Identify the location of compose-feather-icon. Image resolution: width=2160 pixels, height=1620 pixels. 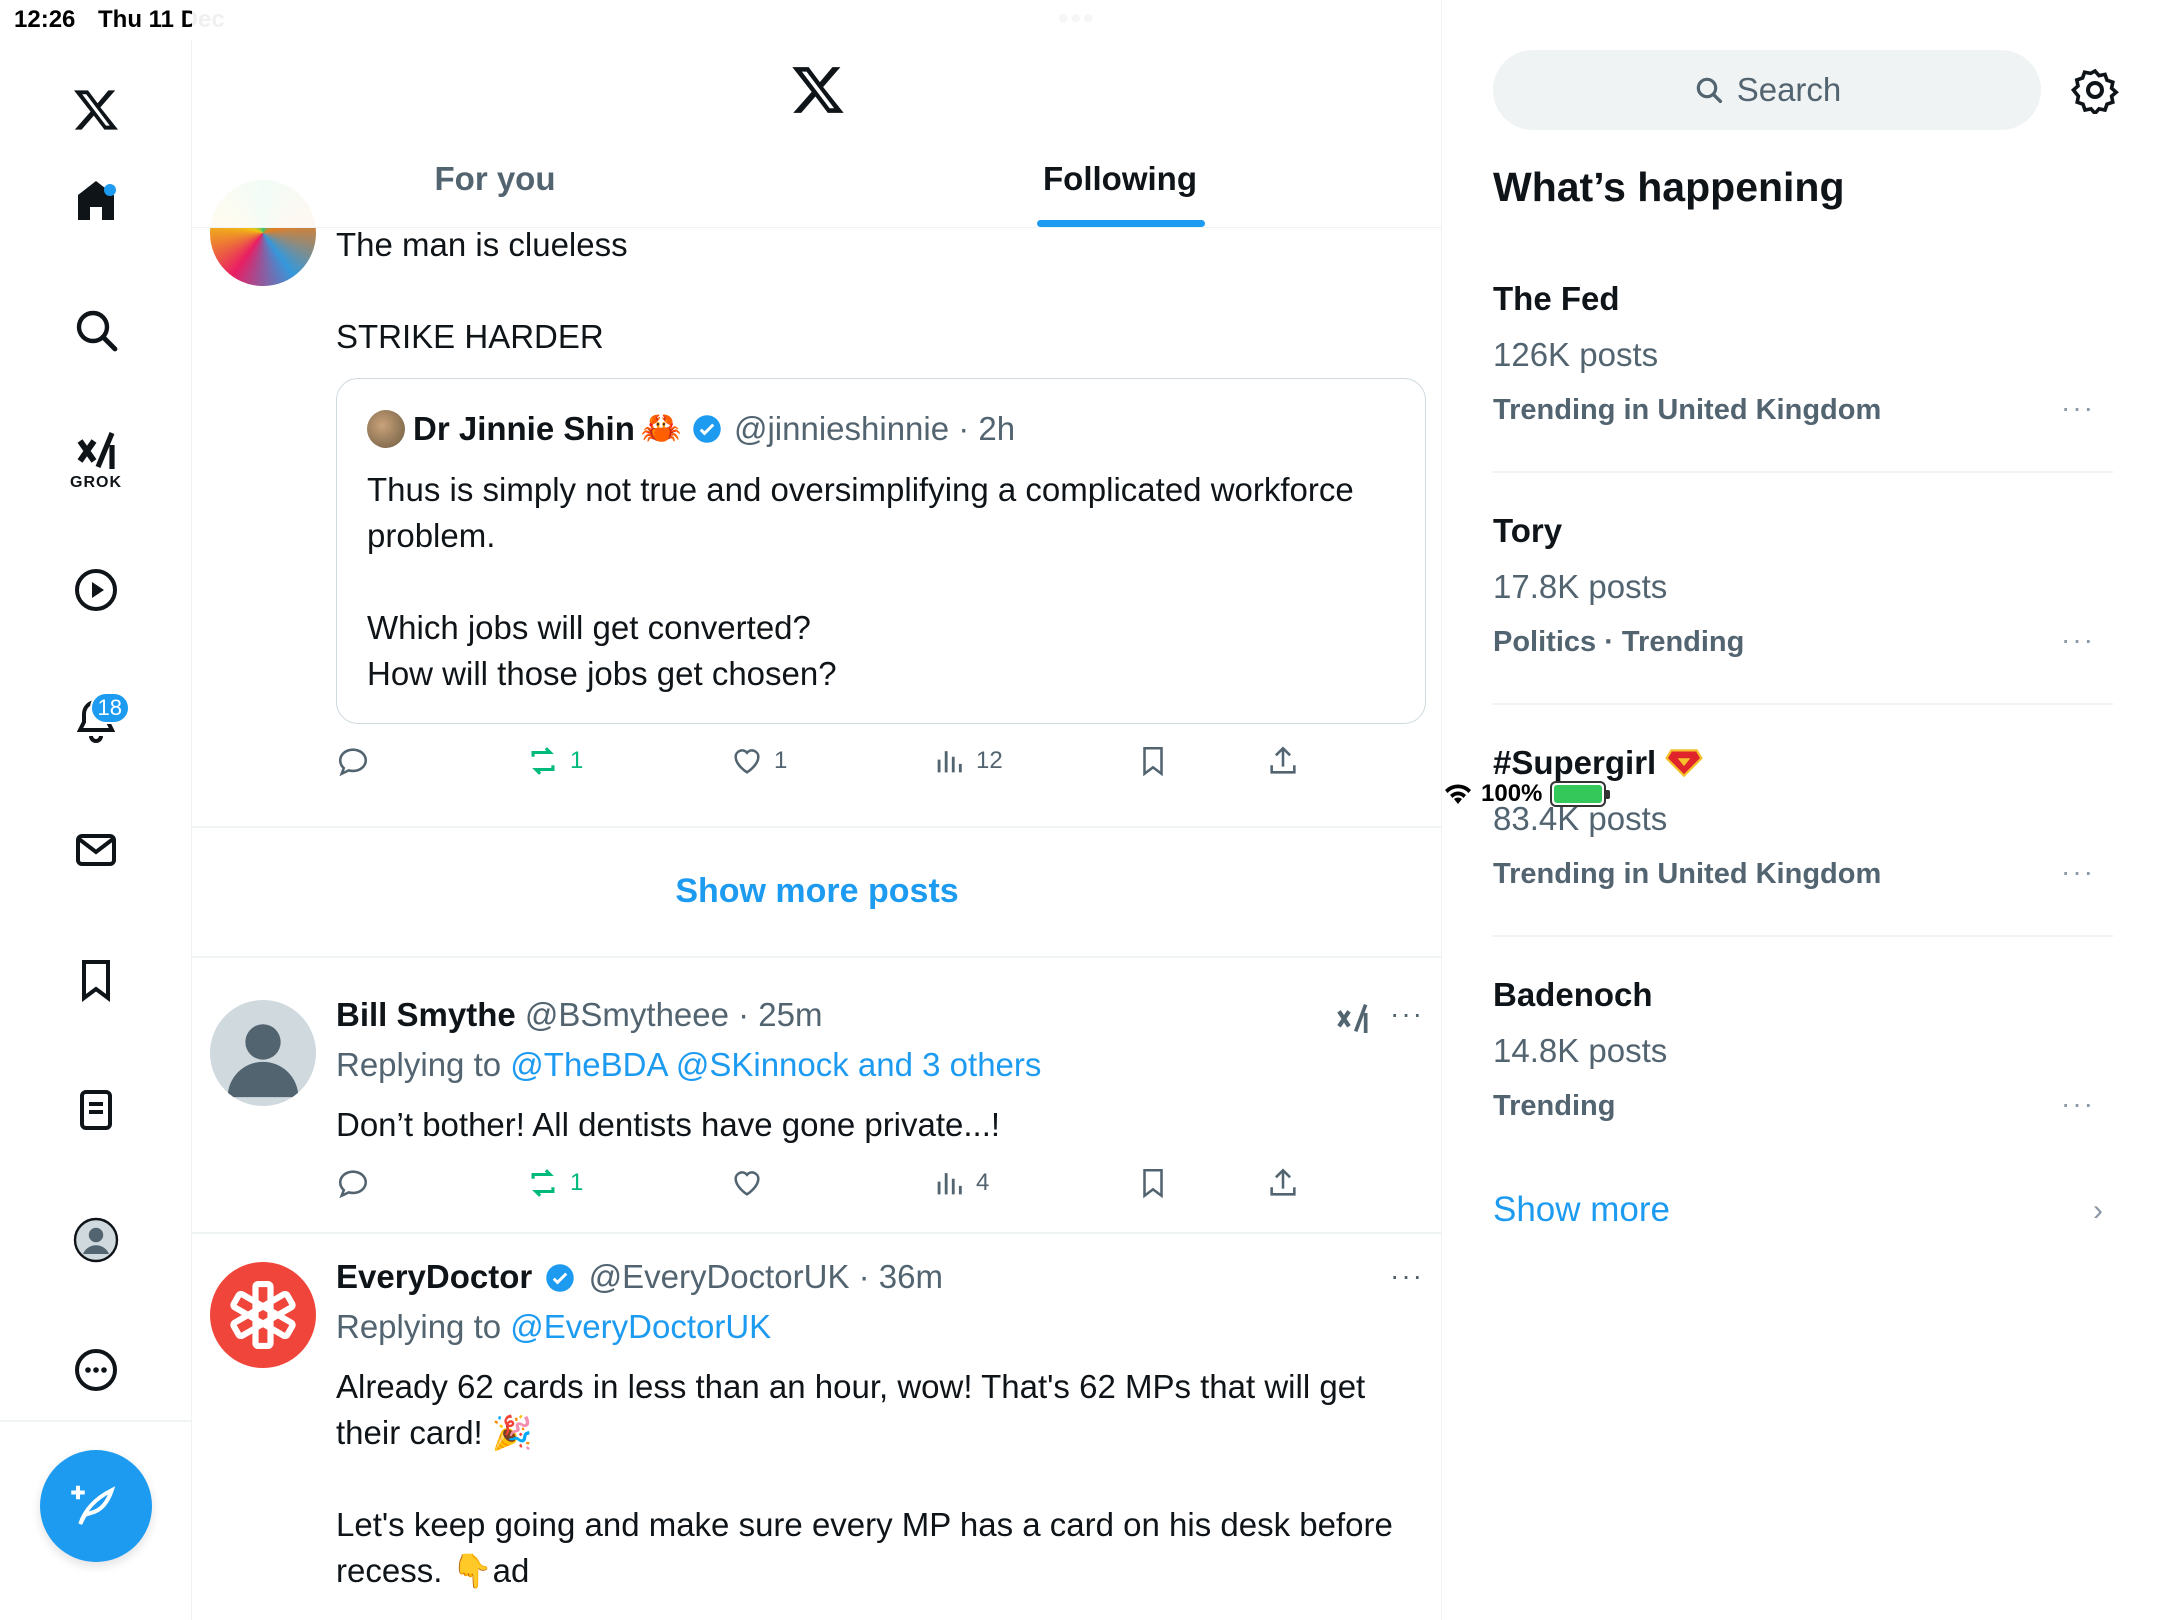
(93, 1505).